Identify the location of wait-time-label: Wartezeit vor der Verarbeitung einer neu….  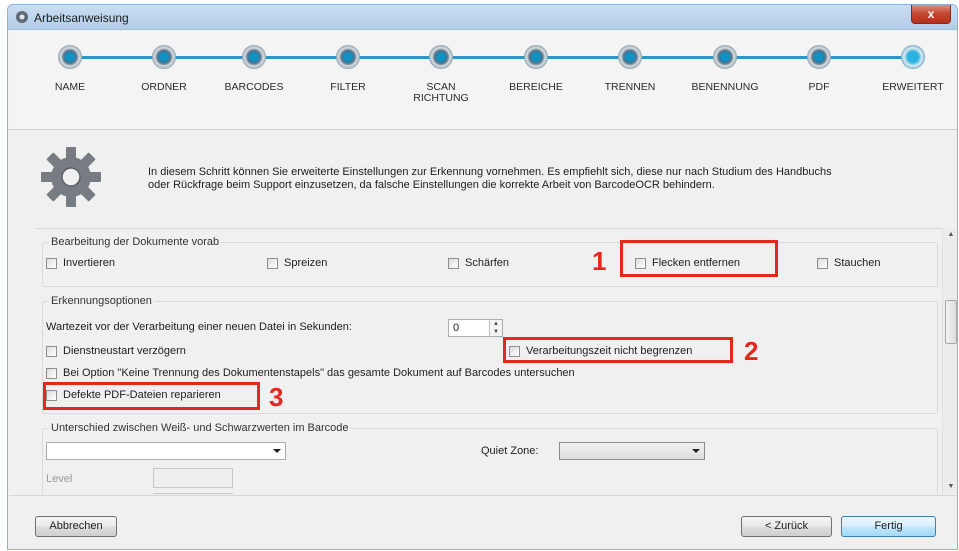
(199, 327).